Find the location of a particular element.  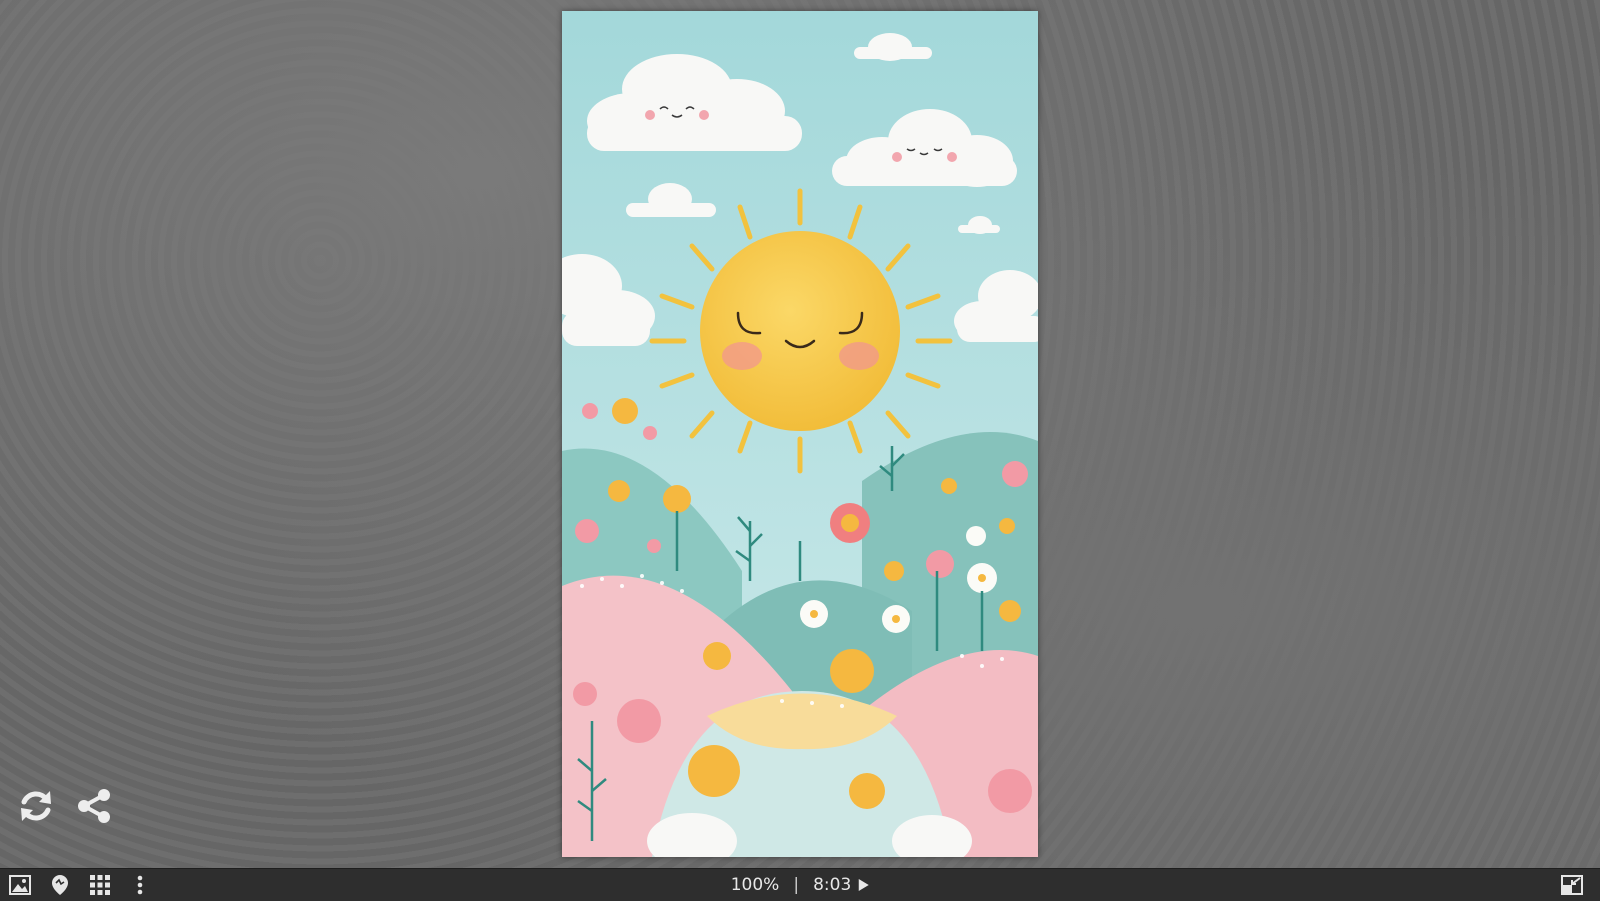

image-button is located at coordinates (20, 885).